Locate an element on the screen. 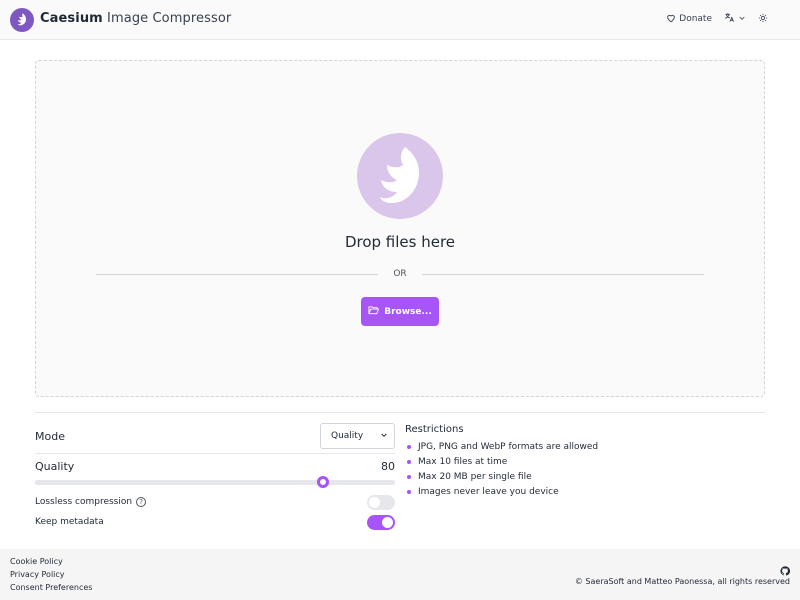 The image size is (800, 600). top-bar: Caesium Image Compressor Donate is located at coordinates (400, 20).